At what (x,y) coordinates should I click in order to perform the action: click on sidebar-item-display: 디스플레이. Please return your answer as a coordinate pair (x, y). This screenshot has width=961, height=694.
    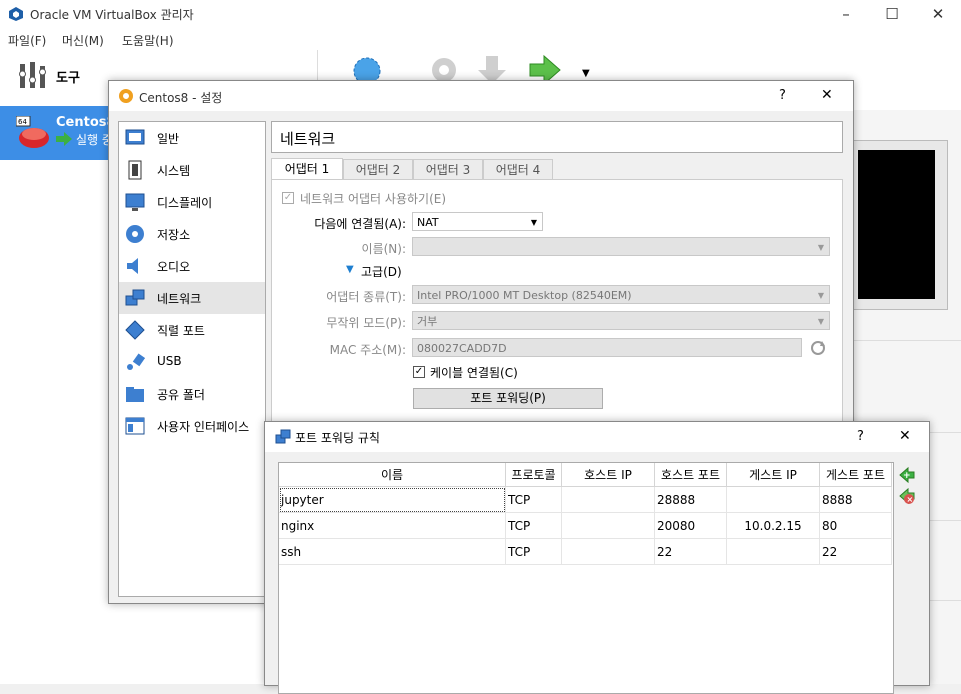
    Looking at the image, I should click on (192, 202).